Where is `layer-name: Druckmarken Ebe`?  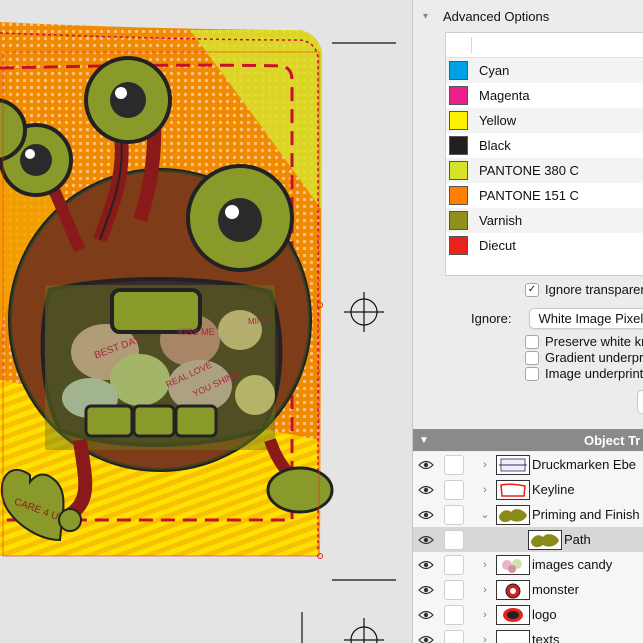
layer-name: Druckmarken Ebe is located at coordinates (584, 464).